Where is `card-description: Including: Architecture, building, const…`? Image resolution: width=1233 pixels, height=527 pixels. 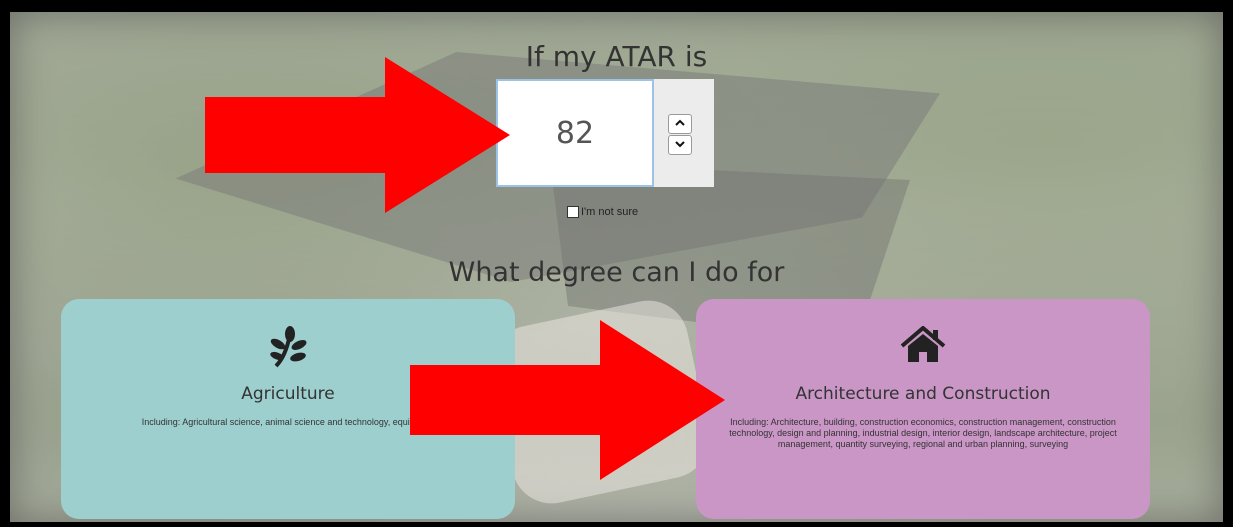
card-description: Including: Architecture, building, const… is located at coordinates (923, 433).